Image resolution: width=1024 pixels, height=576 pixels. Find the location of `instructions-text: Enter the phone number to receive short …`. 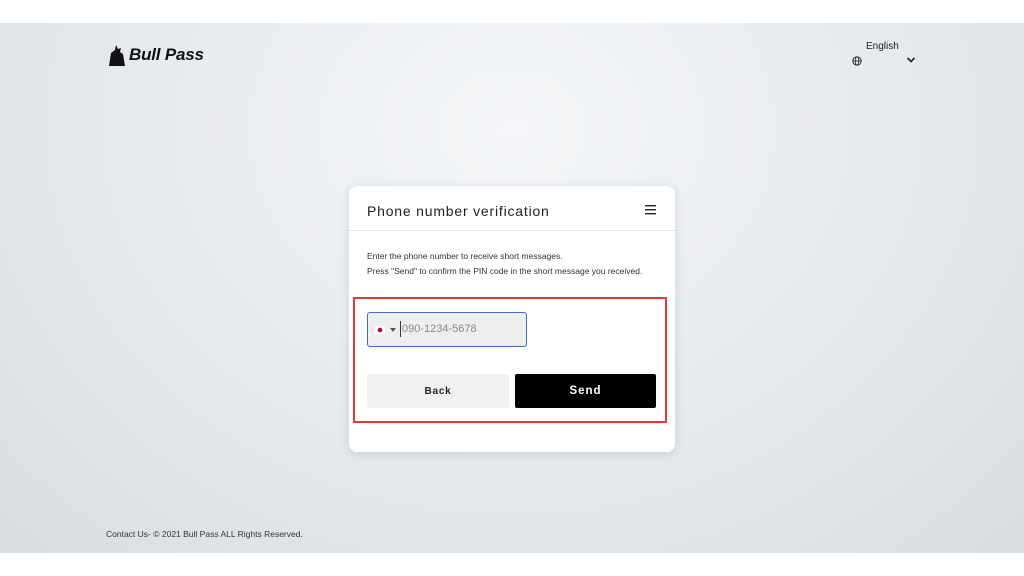

instructions-text: Enter the phone number to receive short … is located at coordinates (512, 264).